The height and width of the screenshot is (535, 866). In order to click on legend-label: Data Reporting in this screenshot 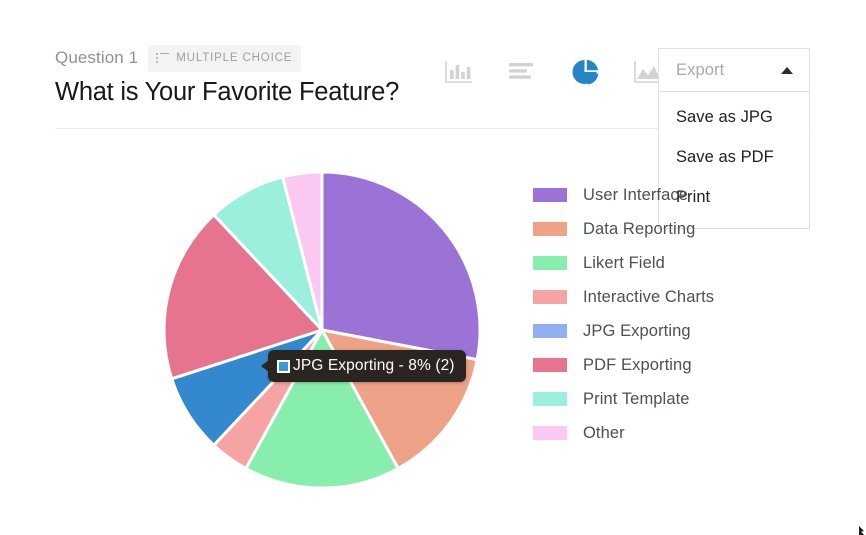, I will do `click(639, 228)`.